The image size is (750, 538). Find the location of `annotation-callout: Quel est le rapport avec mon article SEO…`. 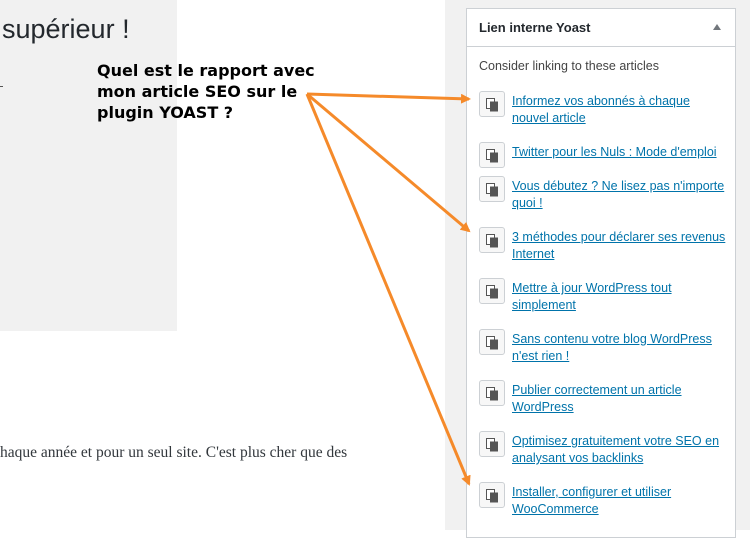

annotation-callout: Quel est le rapport avec mon article SEO… is located at coordinates (214, 91).